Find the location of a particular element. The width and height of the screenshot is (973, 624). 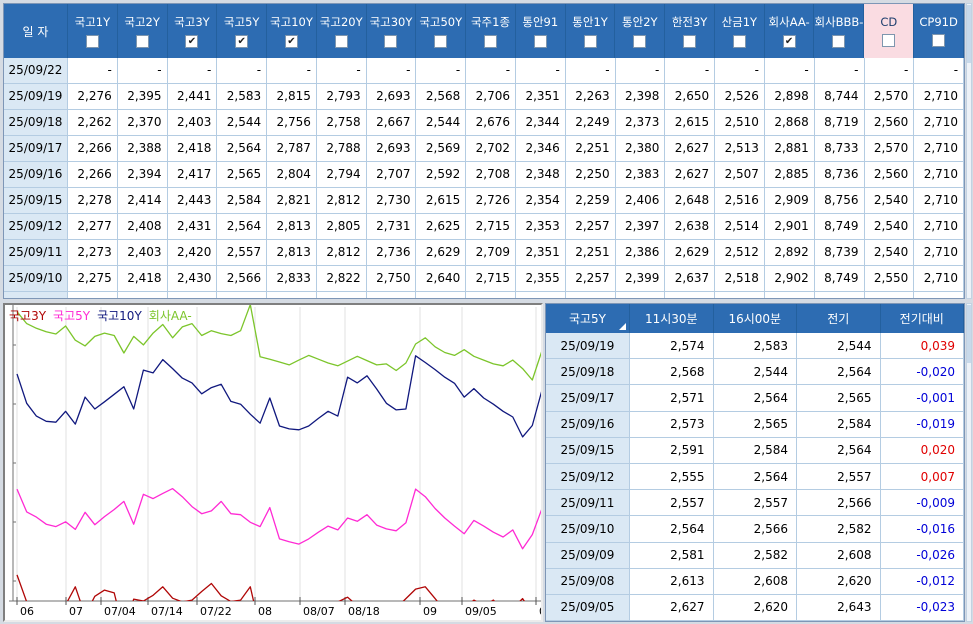

rate-cell: 2,351 is located at coordinates (541, 97).